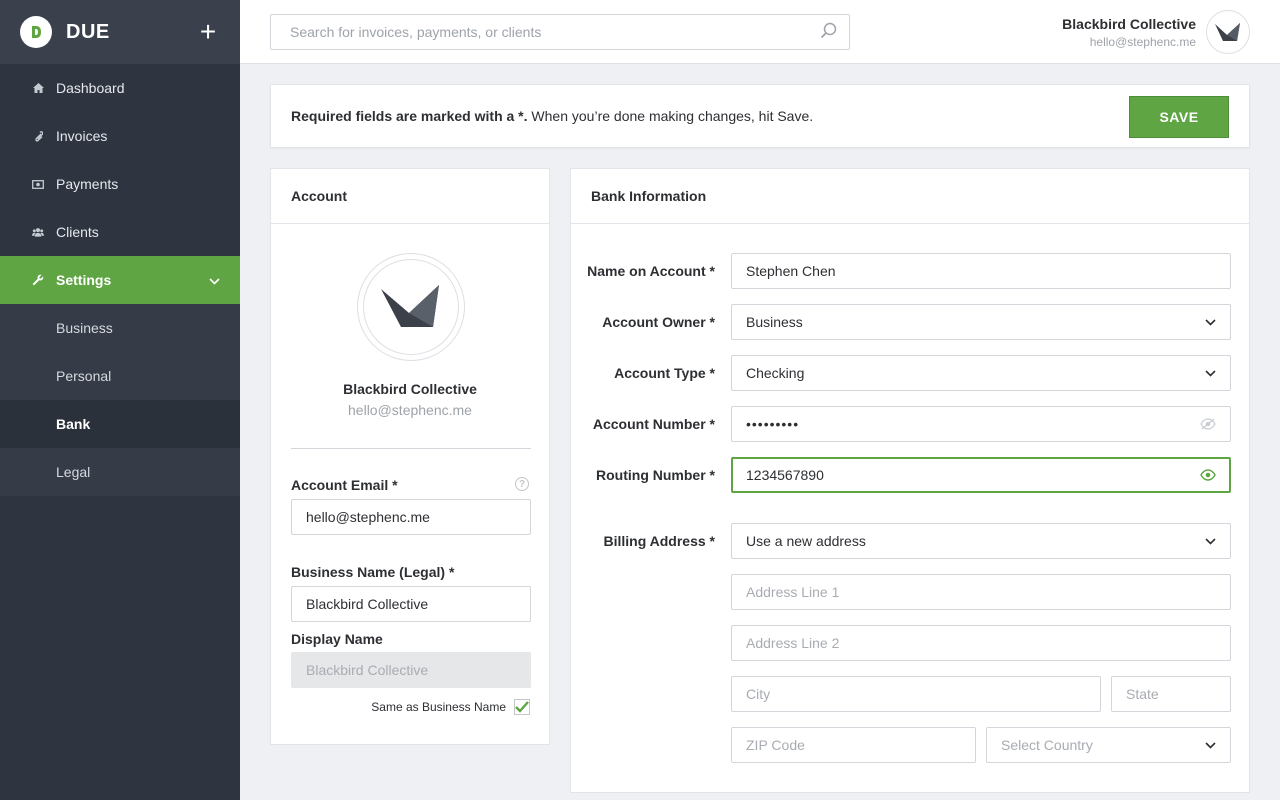  What do you see at coordinates (916, 694) in the screenshot?
I see `city-field: City` at bounding box center [916, 694].